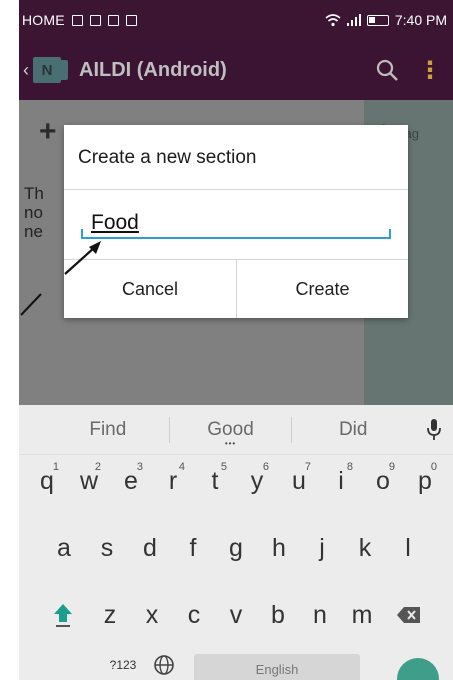 Image resolution: width=453 pixels, height=680 pixels. What do you see at coordinates (433, 430) in the screenshot?
I see `mic-icon` at bounding box center [433, 430].